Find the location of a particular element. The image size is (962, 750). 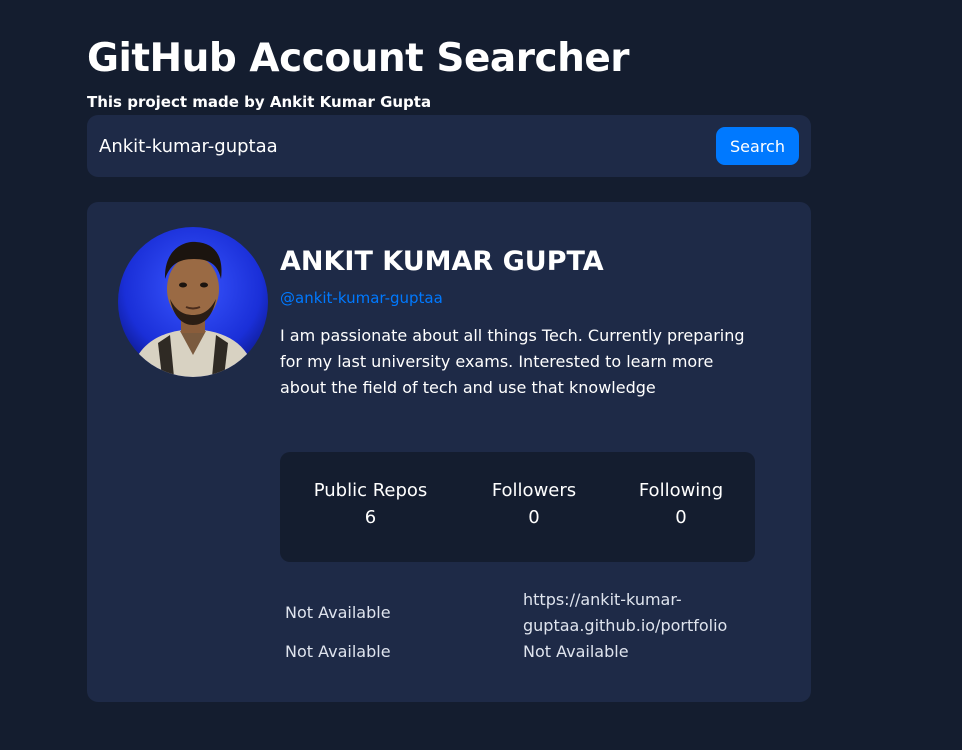

stat-public-repos: Public Repos 6 is located at coordinates (370, 504).